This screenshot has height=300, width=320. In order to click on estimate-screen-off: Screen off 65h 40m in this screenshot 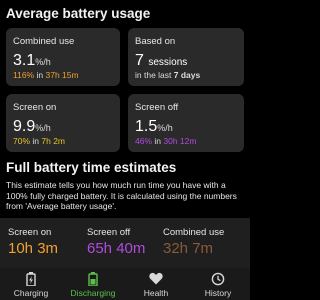, I will do `click(116, 242)`.